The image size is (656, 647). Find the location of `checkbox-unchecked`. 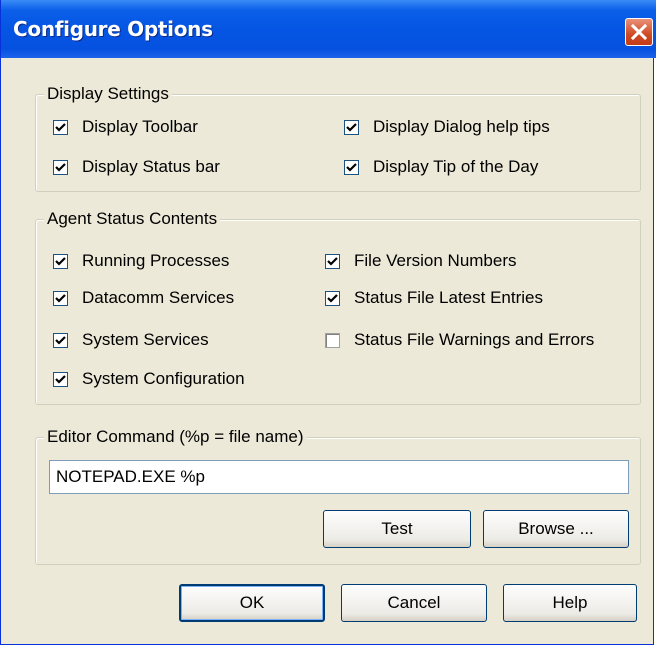

checkbox-unchecked is located at coordinates (332, 340).